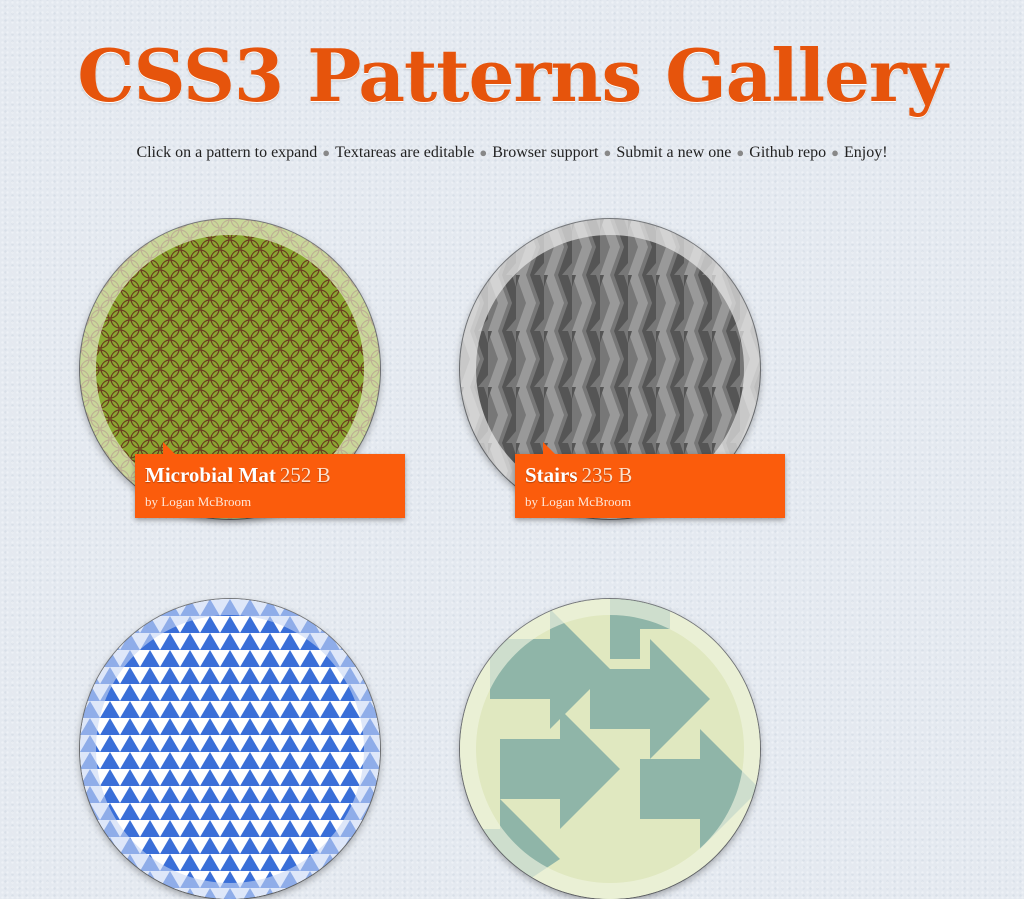  I want to click on pattern-card-triangles, so click(230, 749).